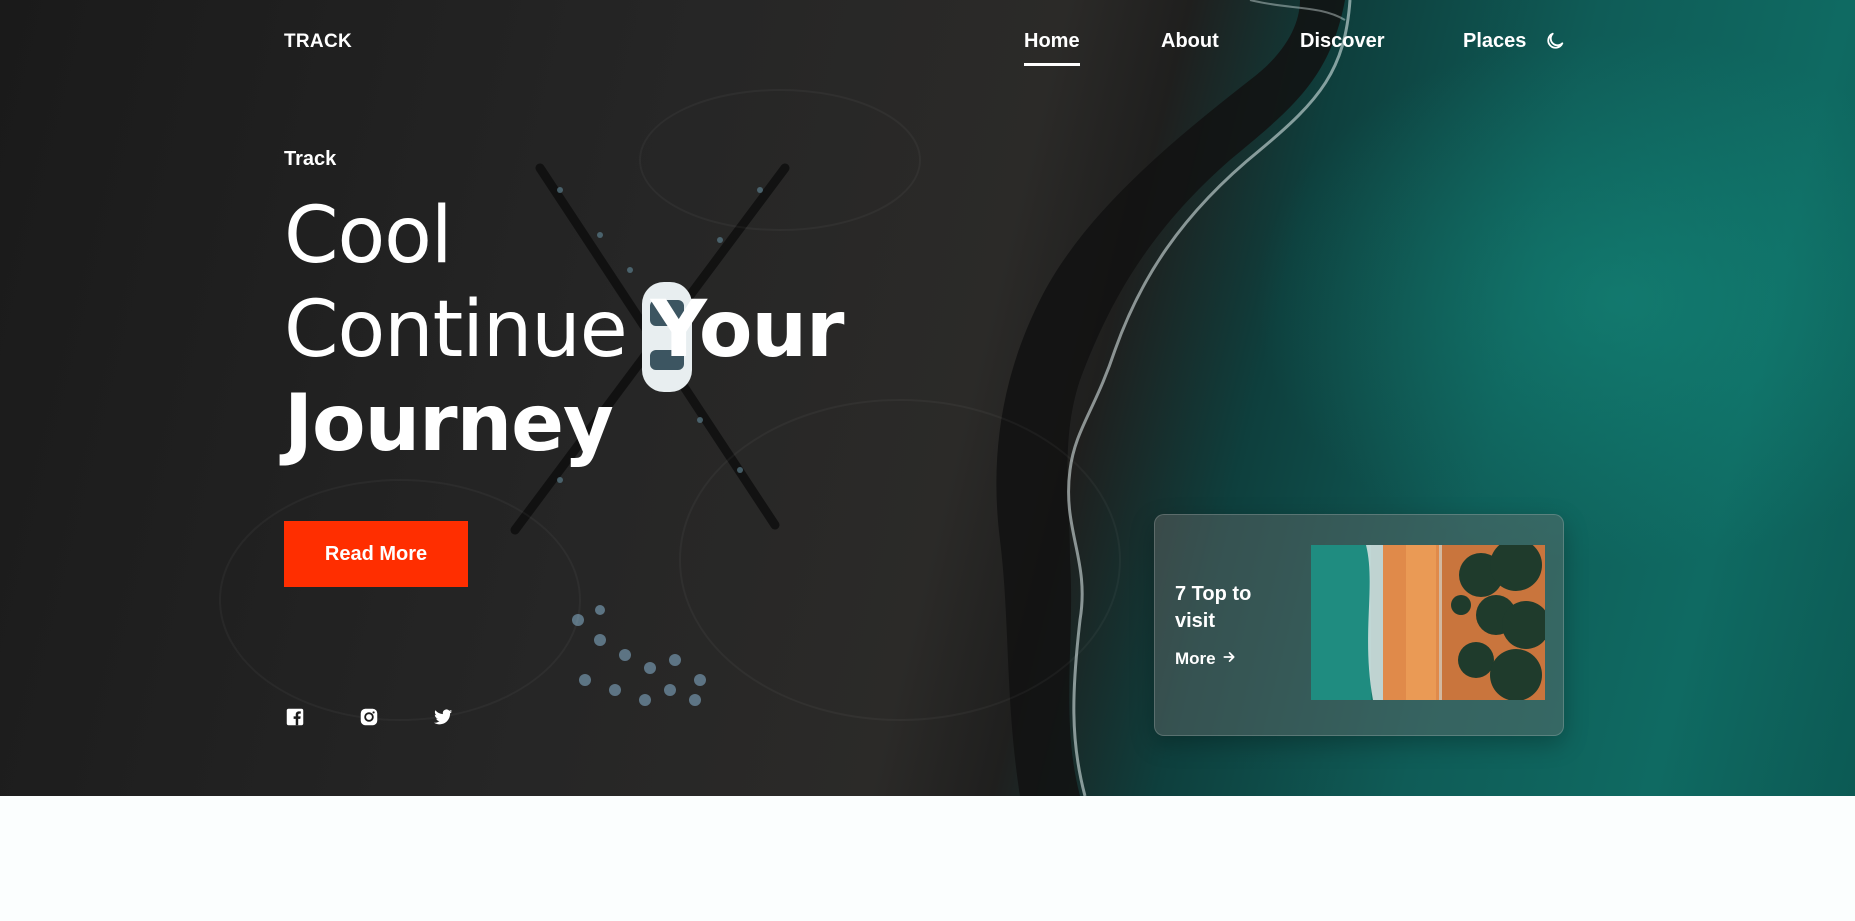 The image size is (1855, 921). I want to click on hero-text: Track Cool Continue Your Journey, so click(564, 309).